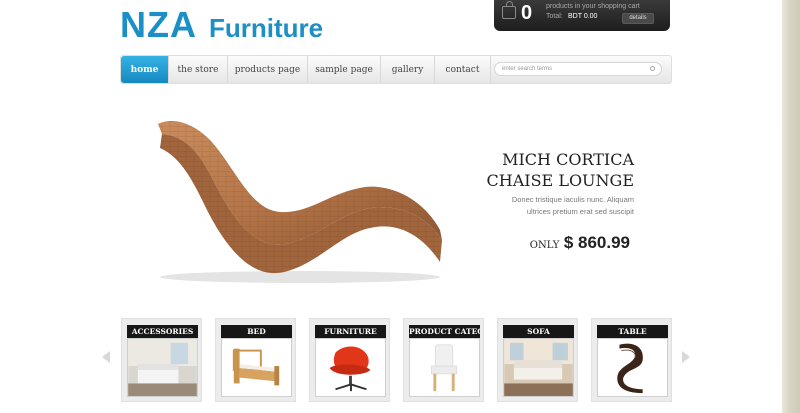  I want to click on category-label: SOFA, so click(538, 331).